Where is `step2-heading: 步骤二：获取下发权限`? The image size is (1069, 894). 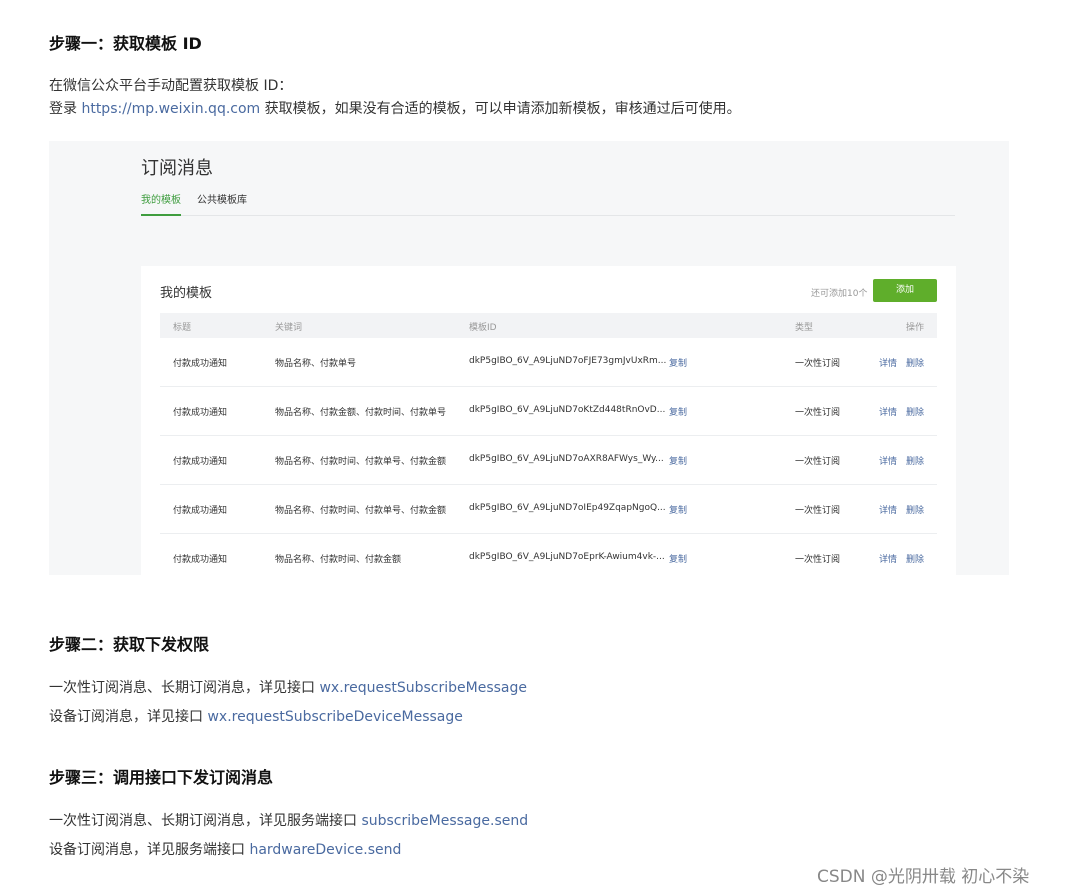
step2-heading: 步骤二：获取下发权限 is located at coordinates (129, 644).